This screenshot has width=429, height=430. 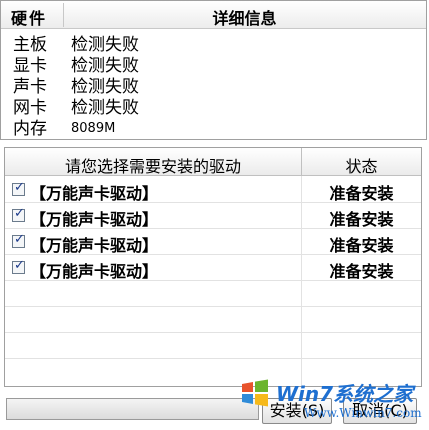 What do you see at coordinates (345, 394) in the screenshot?
I see `watermark-brand: Win7系统之家` at bounding box center [345, 394].